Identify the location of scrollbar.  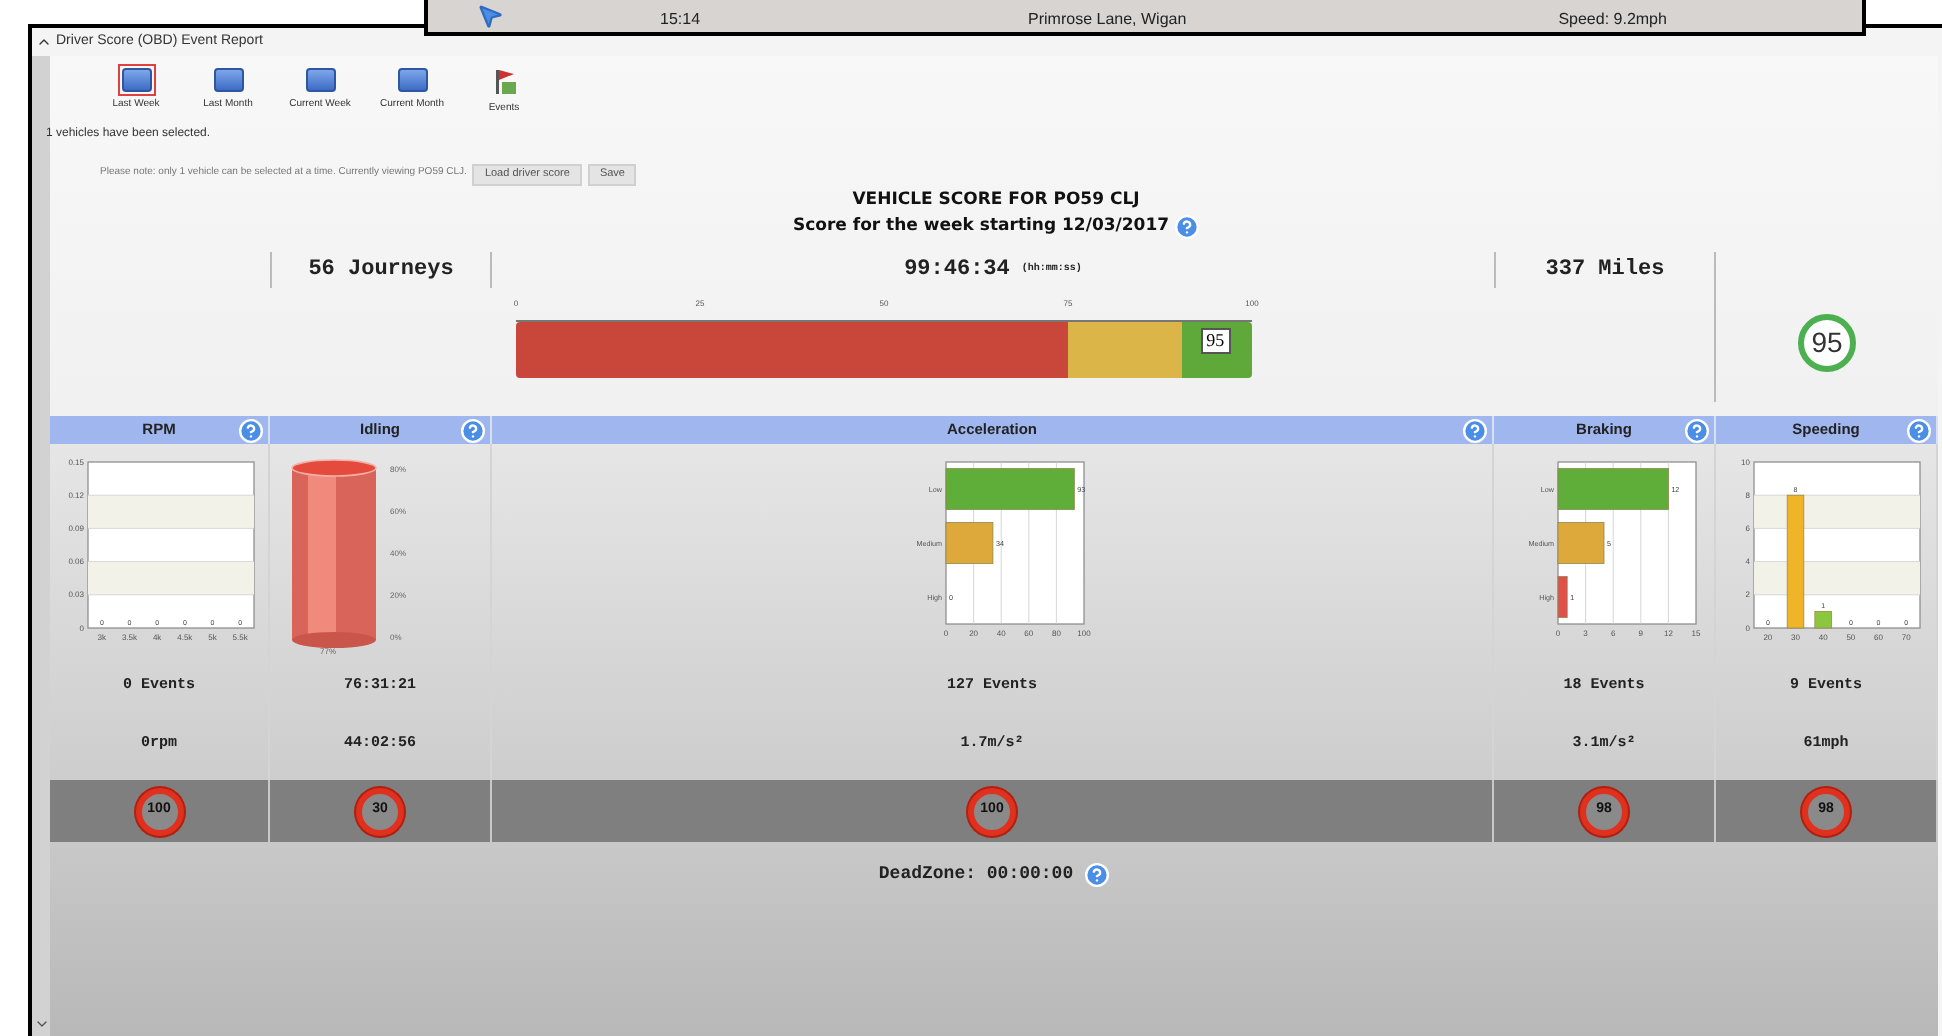
(41, 546).